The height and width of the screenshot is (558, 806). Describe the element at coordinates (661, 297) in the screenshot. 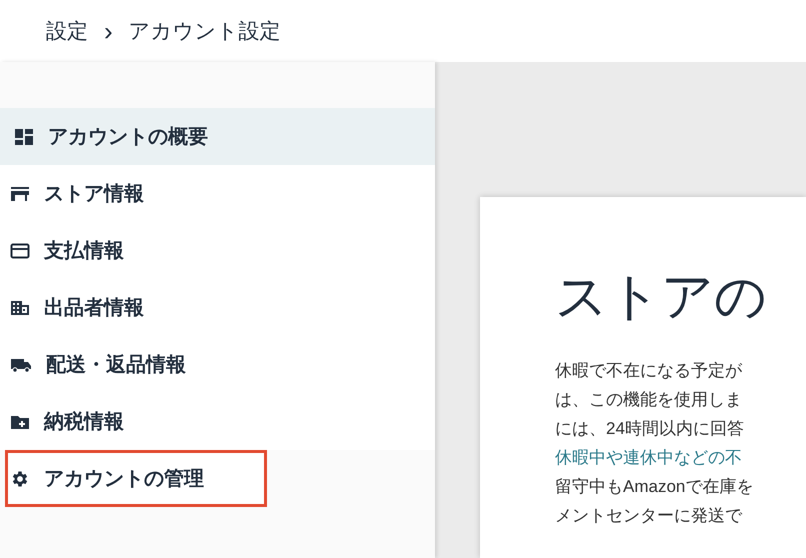

I see `card-title: ストアの` at that location.